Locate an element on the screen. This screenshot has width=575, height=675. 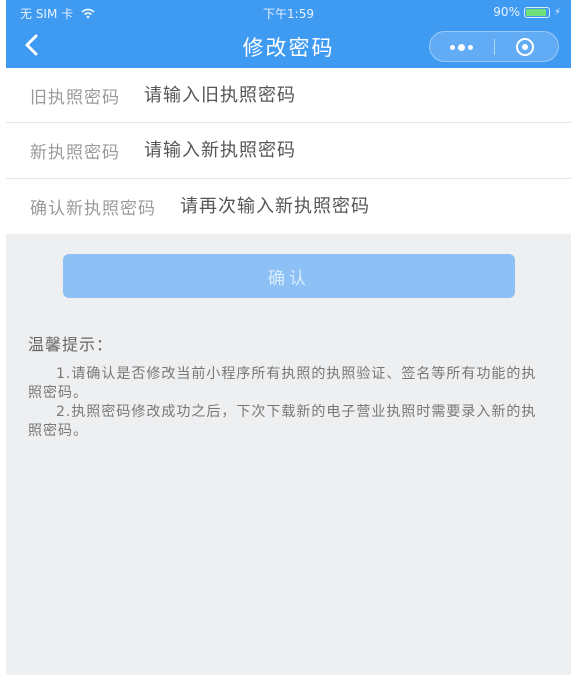
confirm-password-row: 确认新执照密码 is located at coordinates (288, 206).